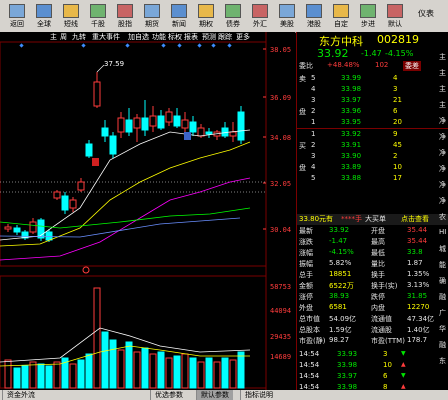 Image resolution: width=448 pixels, height=400 pixels. Describe the element at coordinates (20, 395) in the screenshot. I see `bottom-tab-0: 资金外流` at that location.